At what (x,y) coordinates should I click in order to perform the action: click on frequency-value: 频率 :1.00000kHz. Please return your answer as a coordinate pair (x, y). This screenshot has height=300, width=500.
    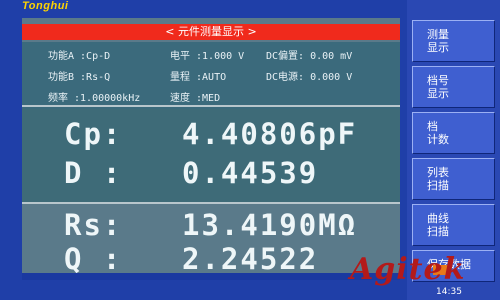
    Looking at the image, I should click on (94, 96).